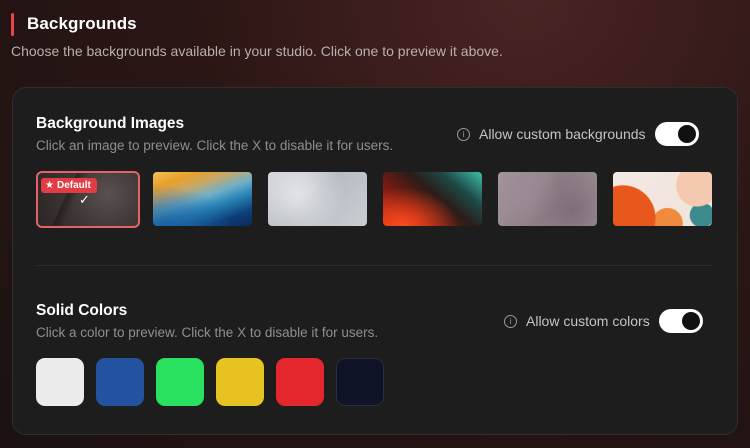  I want to click on color-swatch-blue, so click(120, 382).